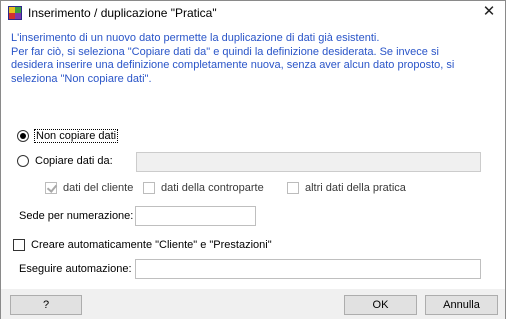 Image resolution: width=506 pixels, height=319 pixels. Describe the element at coordinates (308, 162) in the screenshot. I see `copy-source-field` at that location.